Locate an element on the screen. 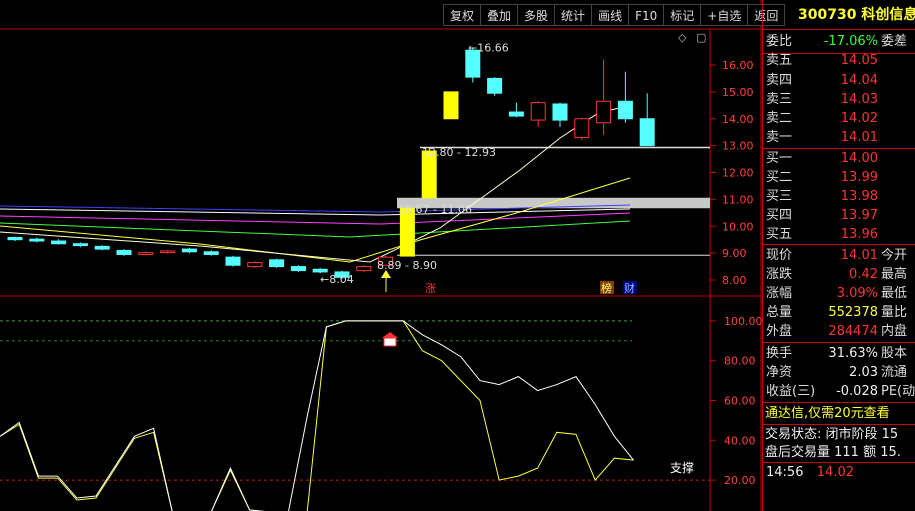 Image resolution: width=915 pixels, height=511 pixels. buy5-row: 买五 13.96 is located at coordinates (839, 235).